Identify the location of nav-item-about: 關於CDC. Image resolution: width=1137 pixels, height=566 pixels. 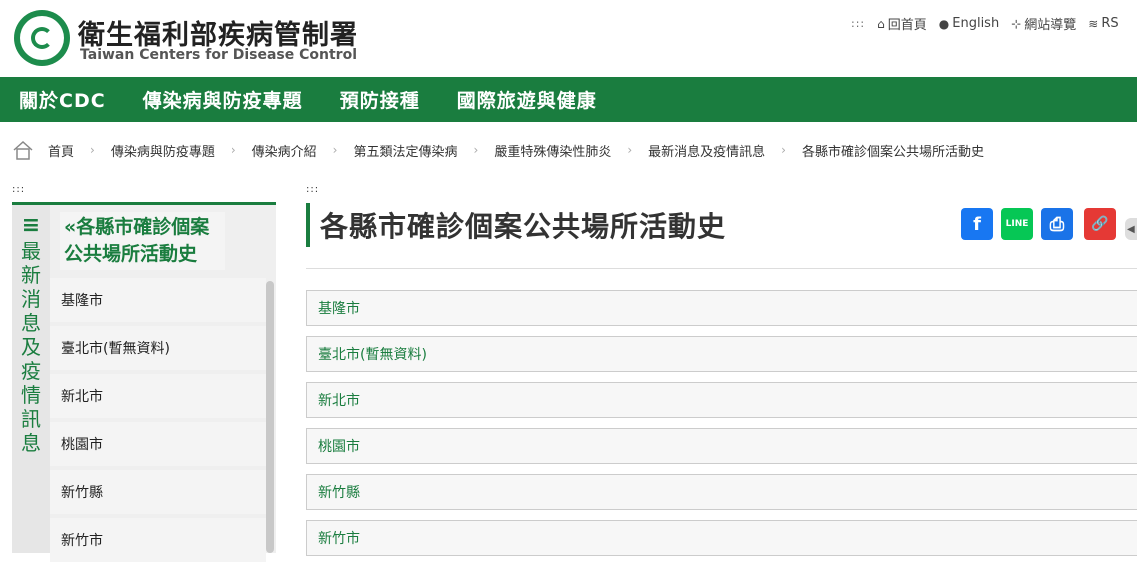
(62, 99).